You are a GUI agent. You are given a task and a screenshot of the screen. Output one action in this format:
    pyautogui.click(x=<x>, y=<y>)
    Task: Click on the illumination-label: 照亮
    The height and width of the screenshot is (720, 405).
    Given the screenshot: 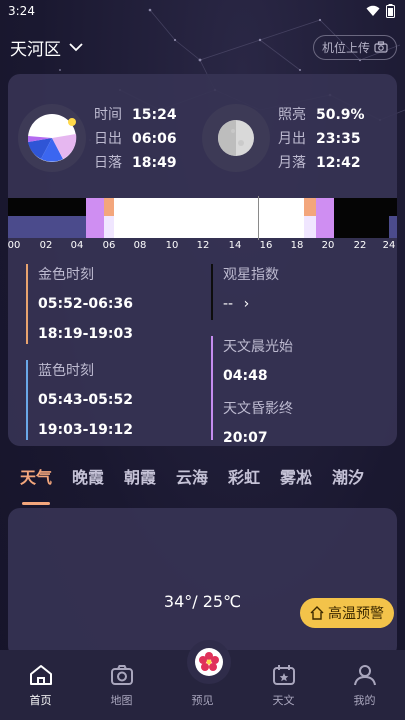 What is the action you would take?
    pyautogui.click(x=292, y=115)
    